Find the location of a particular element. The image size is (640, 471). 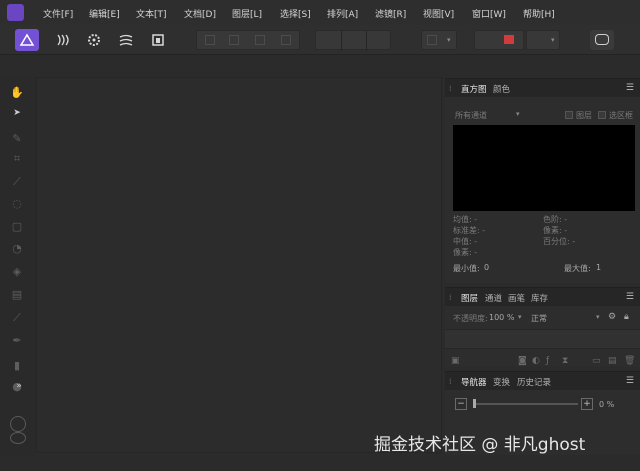

gradient-tool-icon: ▤ is located at coordinates (17, 294).